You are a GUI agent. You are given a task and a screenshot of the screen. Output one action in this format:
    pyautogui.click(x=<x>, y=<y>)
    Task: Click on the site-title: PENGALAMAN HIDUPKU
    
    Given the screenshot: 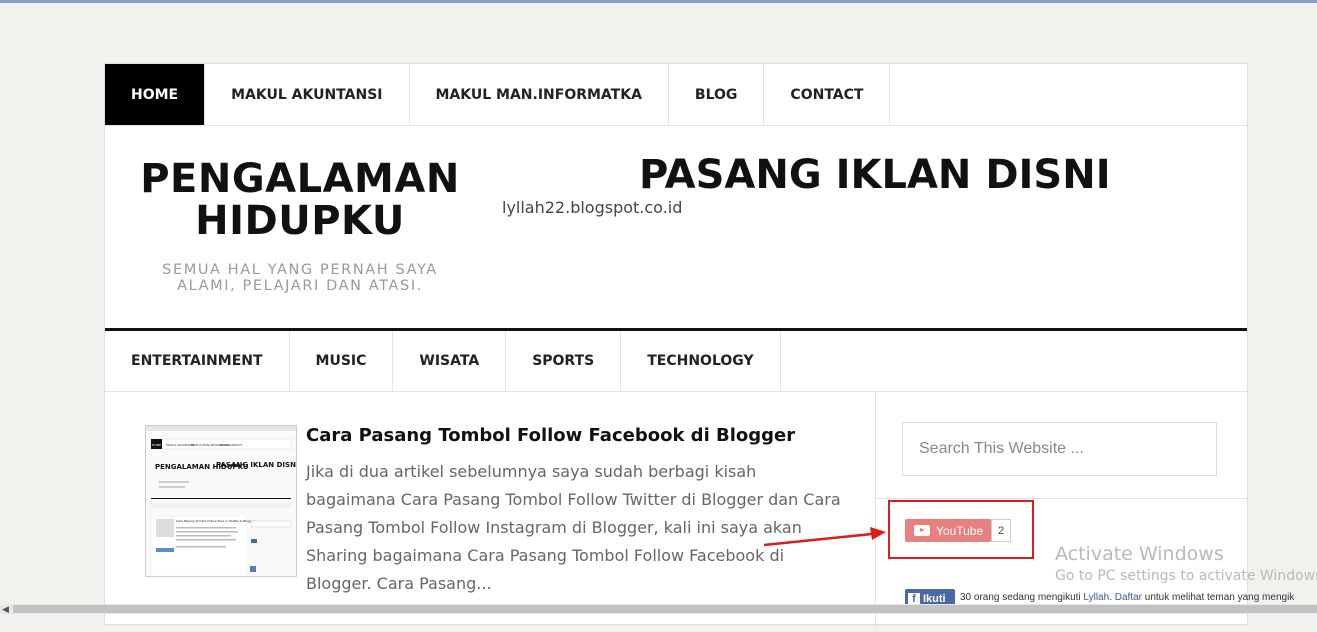 What is the action you would take?
    pyautogui.click(x=300, y=200)
    